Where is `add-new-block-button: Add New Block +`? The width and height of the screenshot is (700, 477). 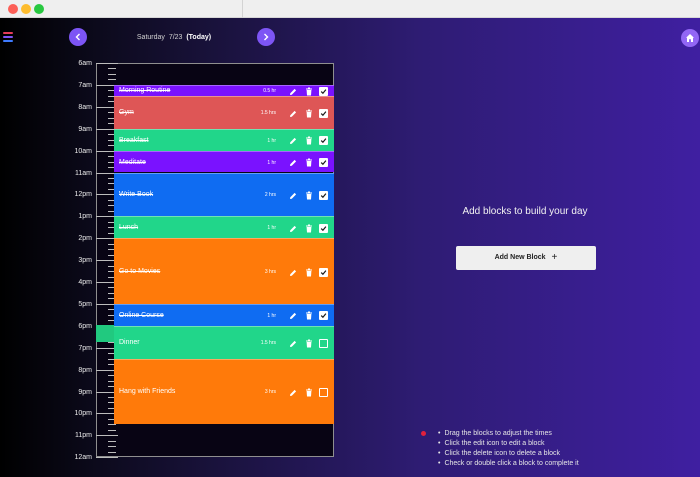
add-new-block-button: Add New Block + is located at coordinates (526, 258).